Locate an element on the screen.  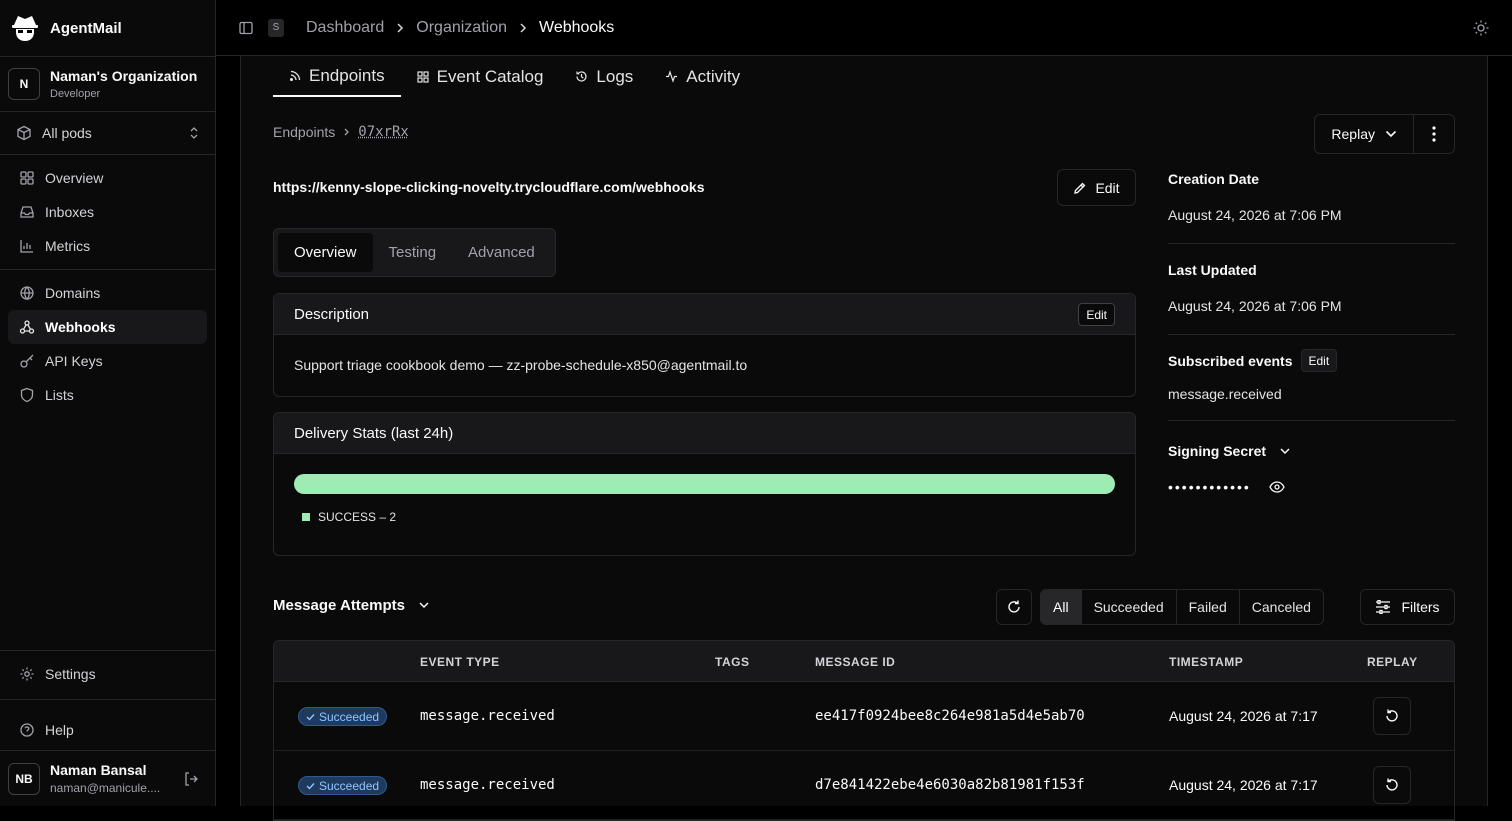
message-attempts-toggle: Message Attempts is located at coordinates (351, 605).